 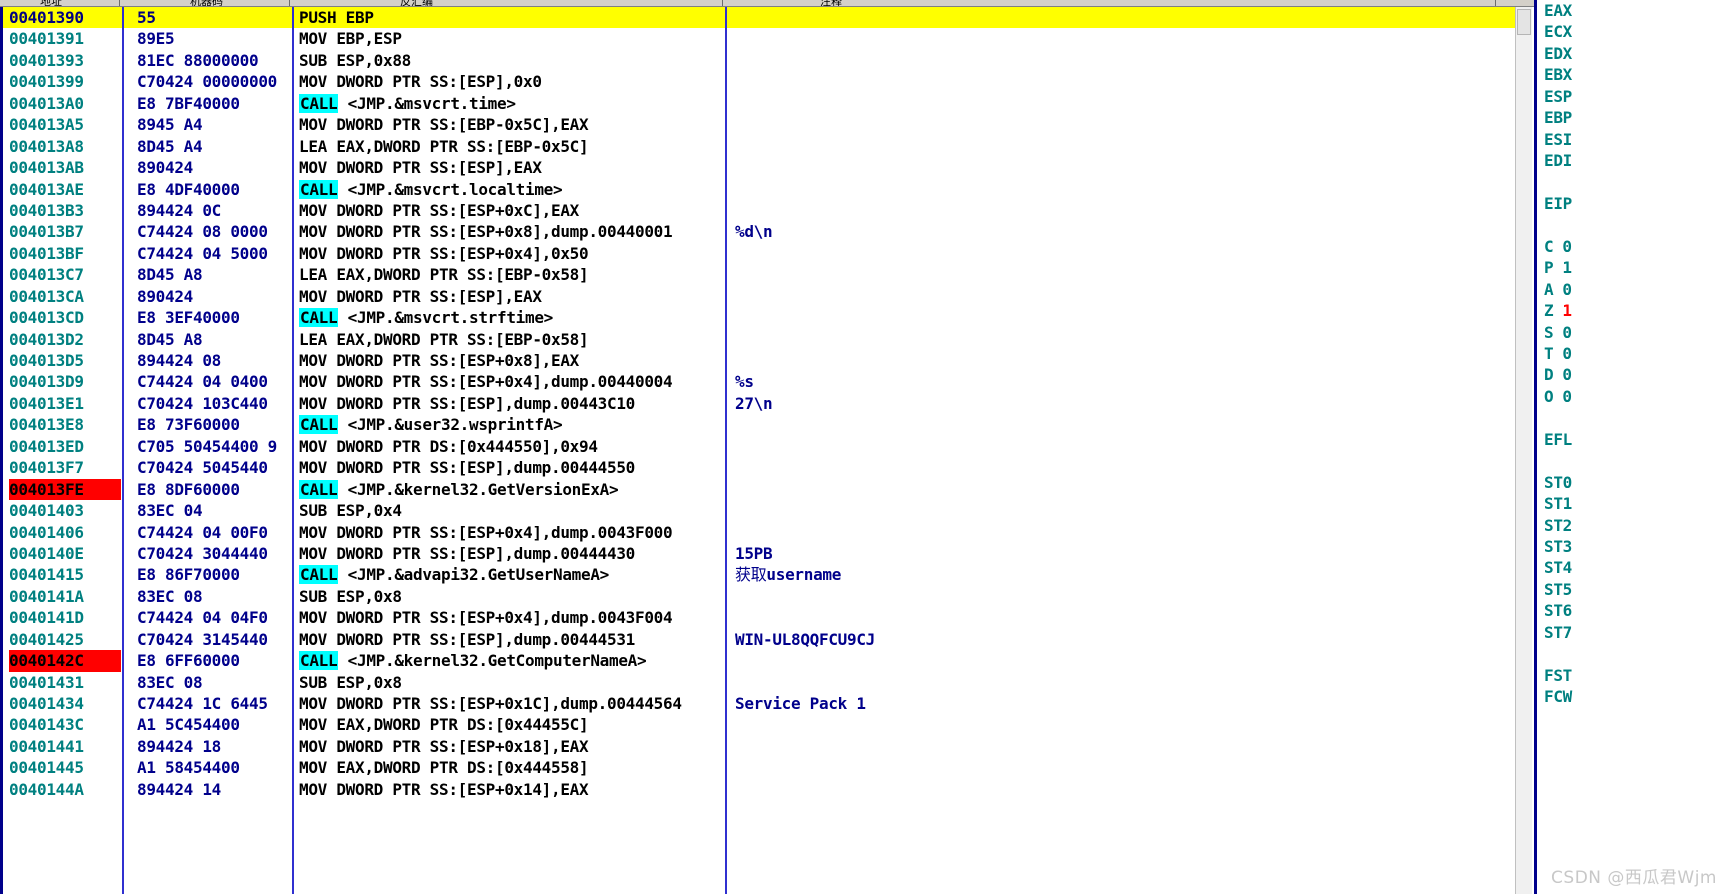 What do you see at coordinates (831, 3) in the screenshot?
I see `column-header-comment: 注释` at bounding box center [831, 3].